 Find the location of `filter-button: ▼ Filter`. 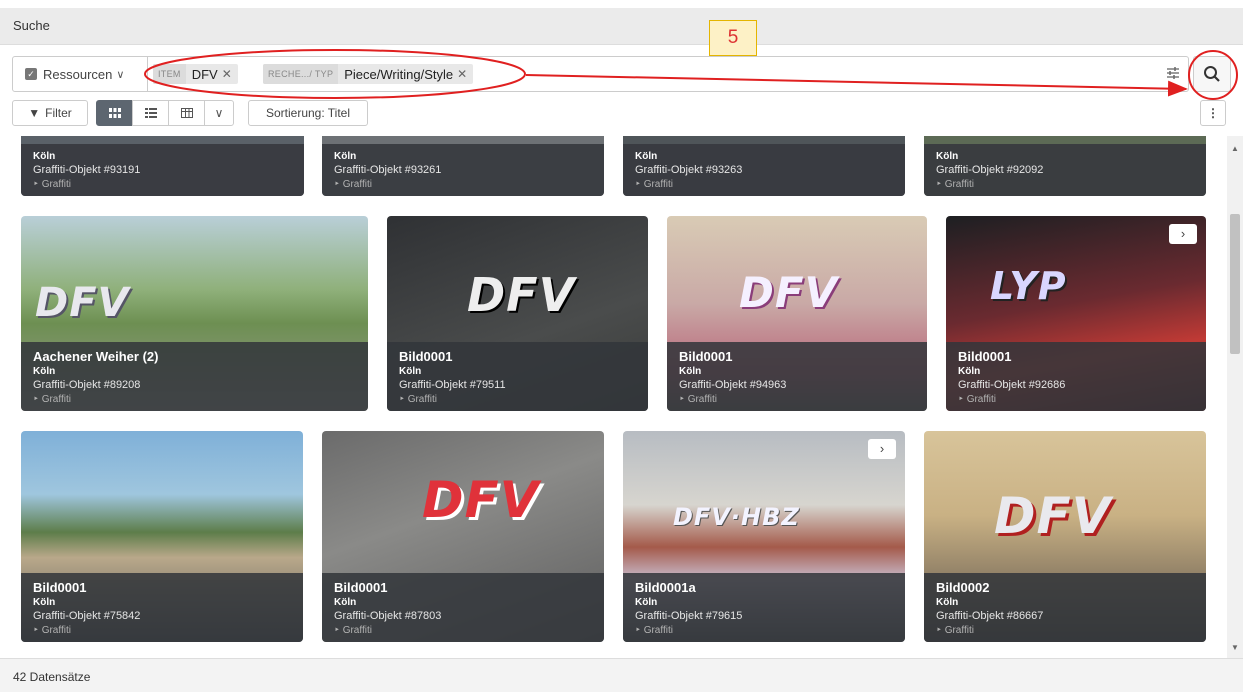

filter-button: ▼ Filter is located at coordinates (50, 113).